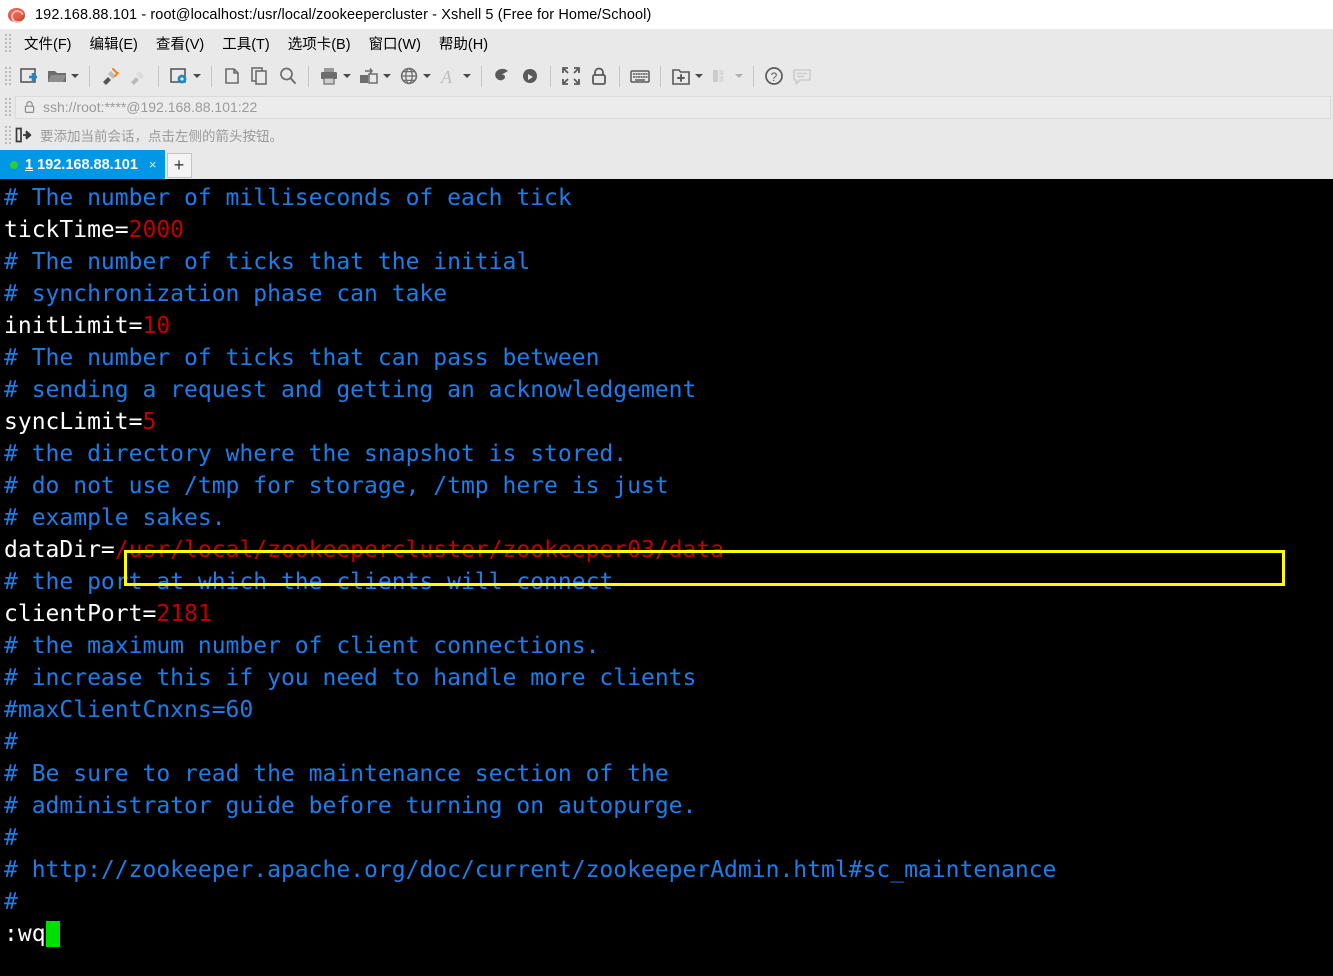 Image resolution: width=1333 pixels, height=976 pixels. I want to click on help-button: ?, so click(774, 76).